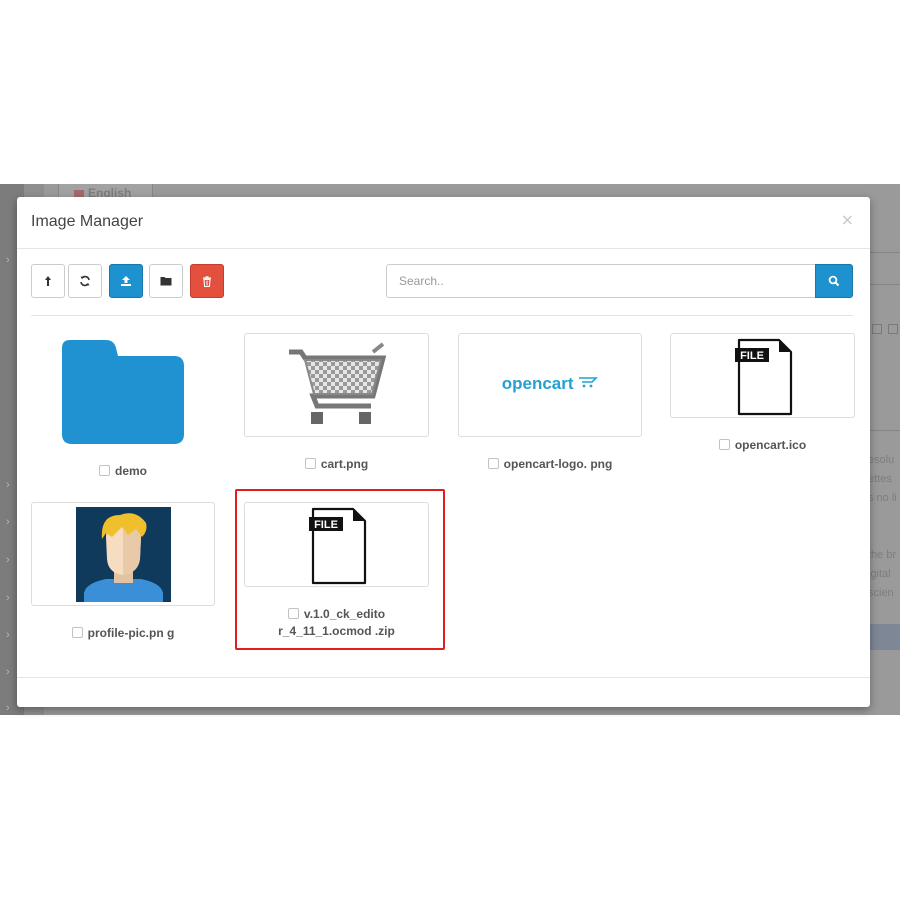  I want to click on file-badge: FILE, so click(752, 356).